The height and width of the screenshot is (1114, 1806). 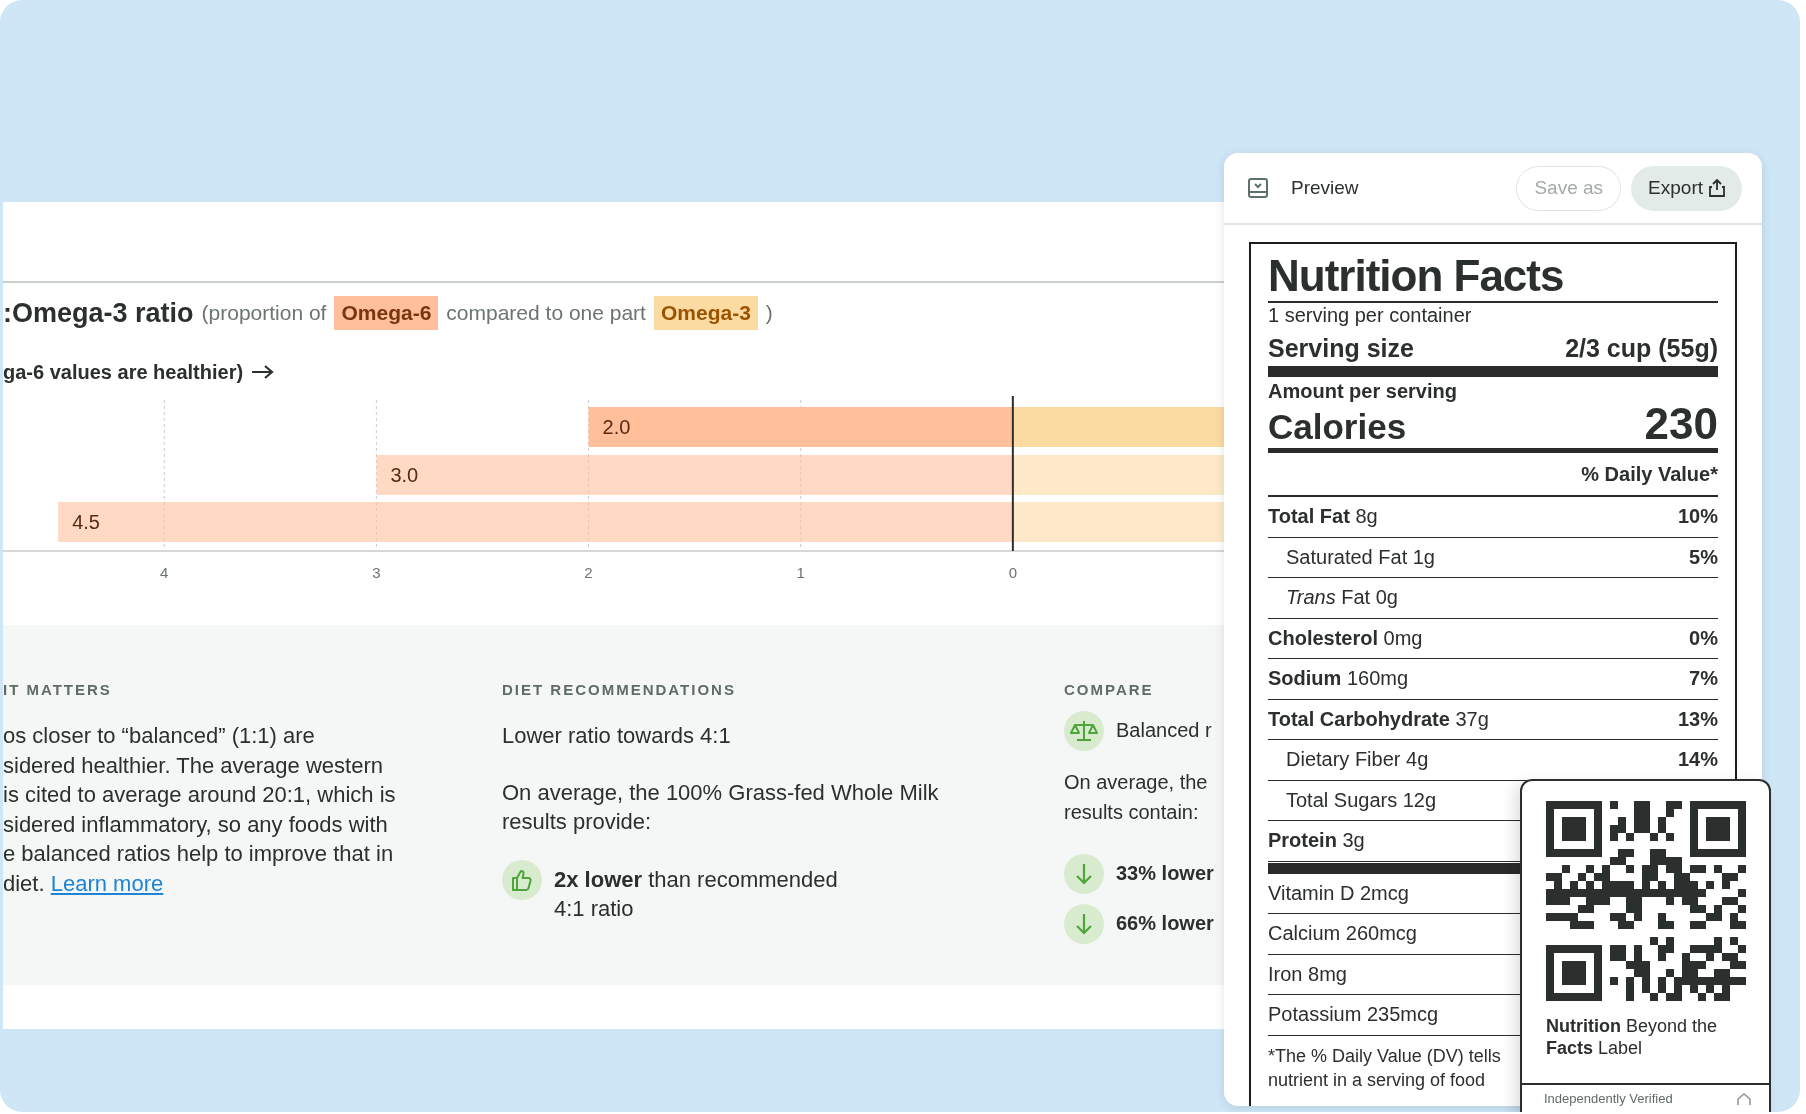 I want to click on document-icon, so click(x=1258, y=188).